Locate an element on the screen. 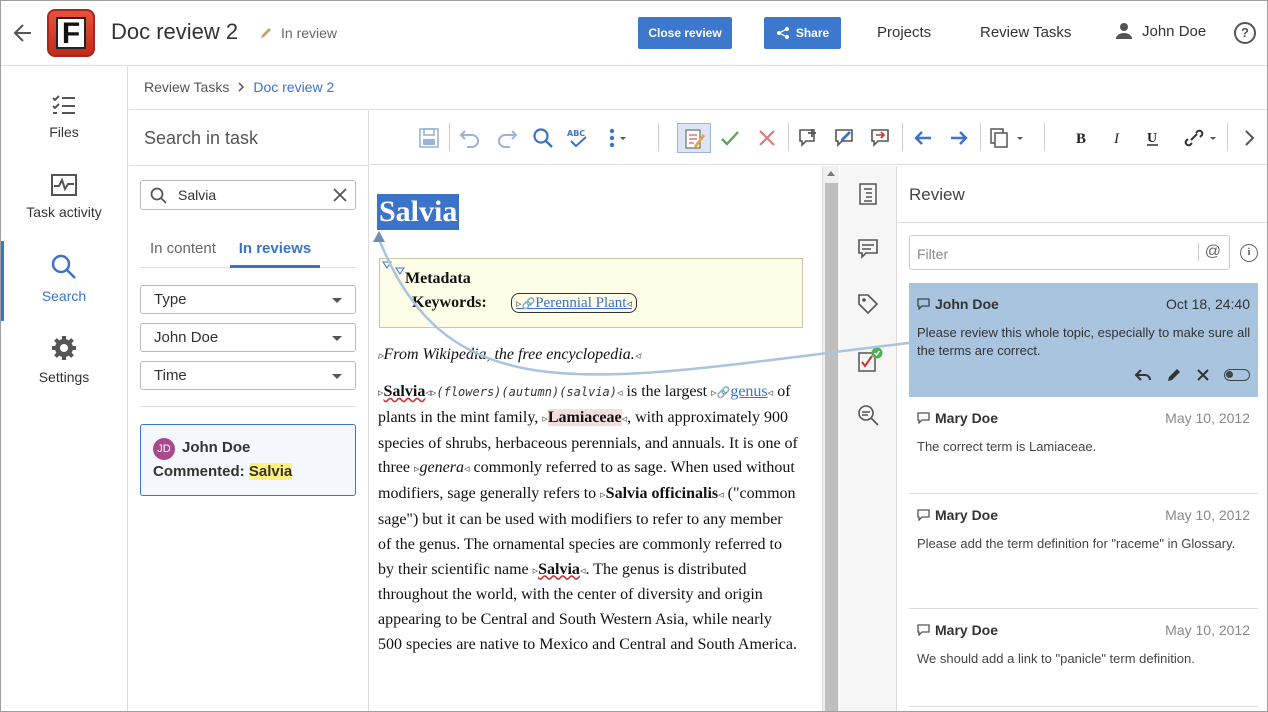  track-changes-toggle is located at coordinates (694, 138).